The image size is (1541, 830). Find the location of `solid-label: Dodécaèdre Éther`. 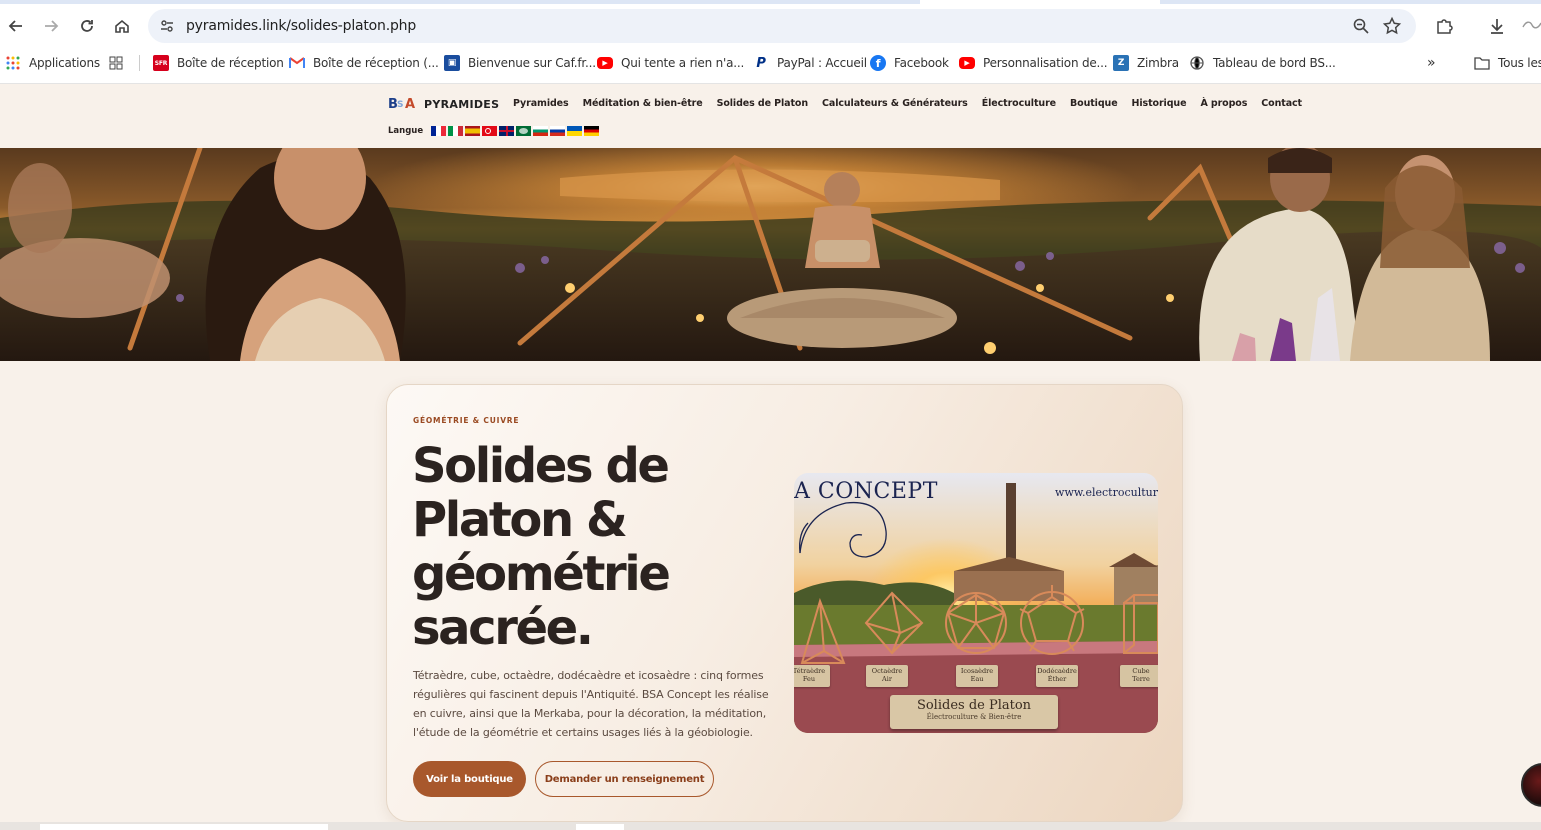

solid-label: Dodécaèdre Éther is located at coordinates (1057, 676).